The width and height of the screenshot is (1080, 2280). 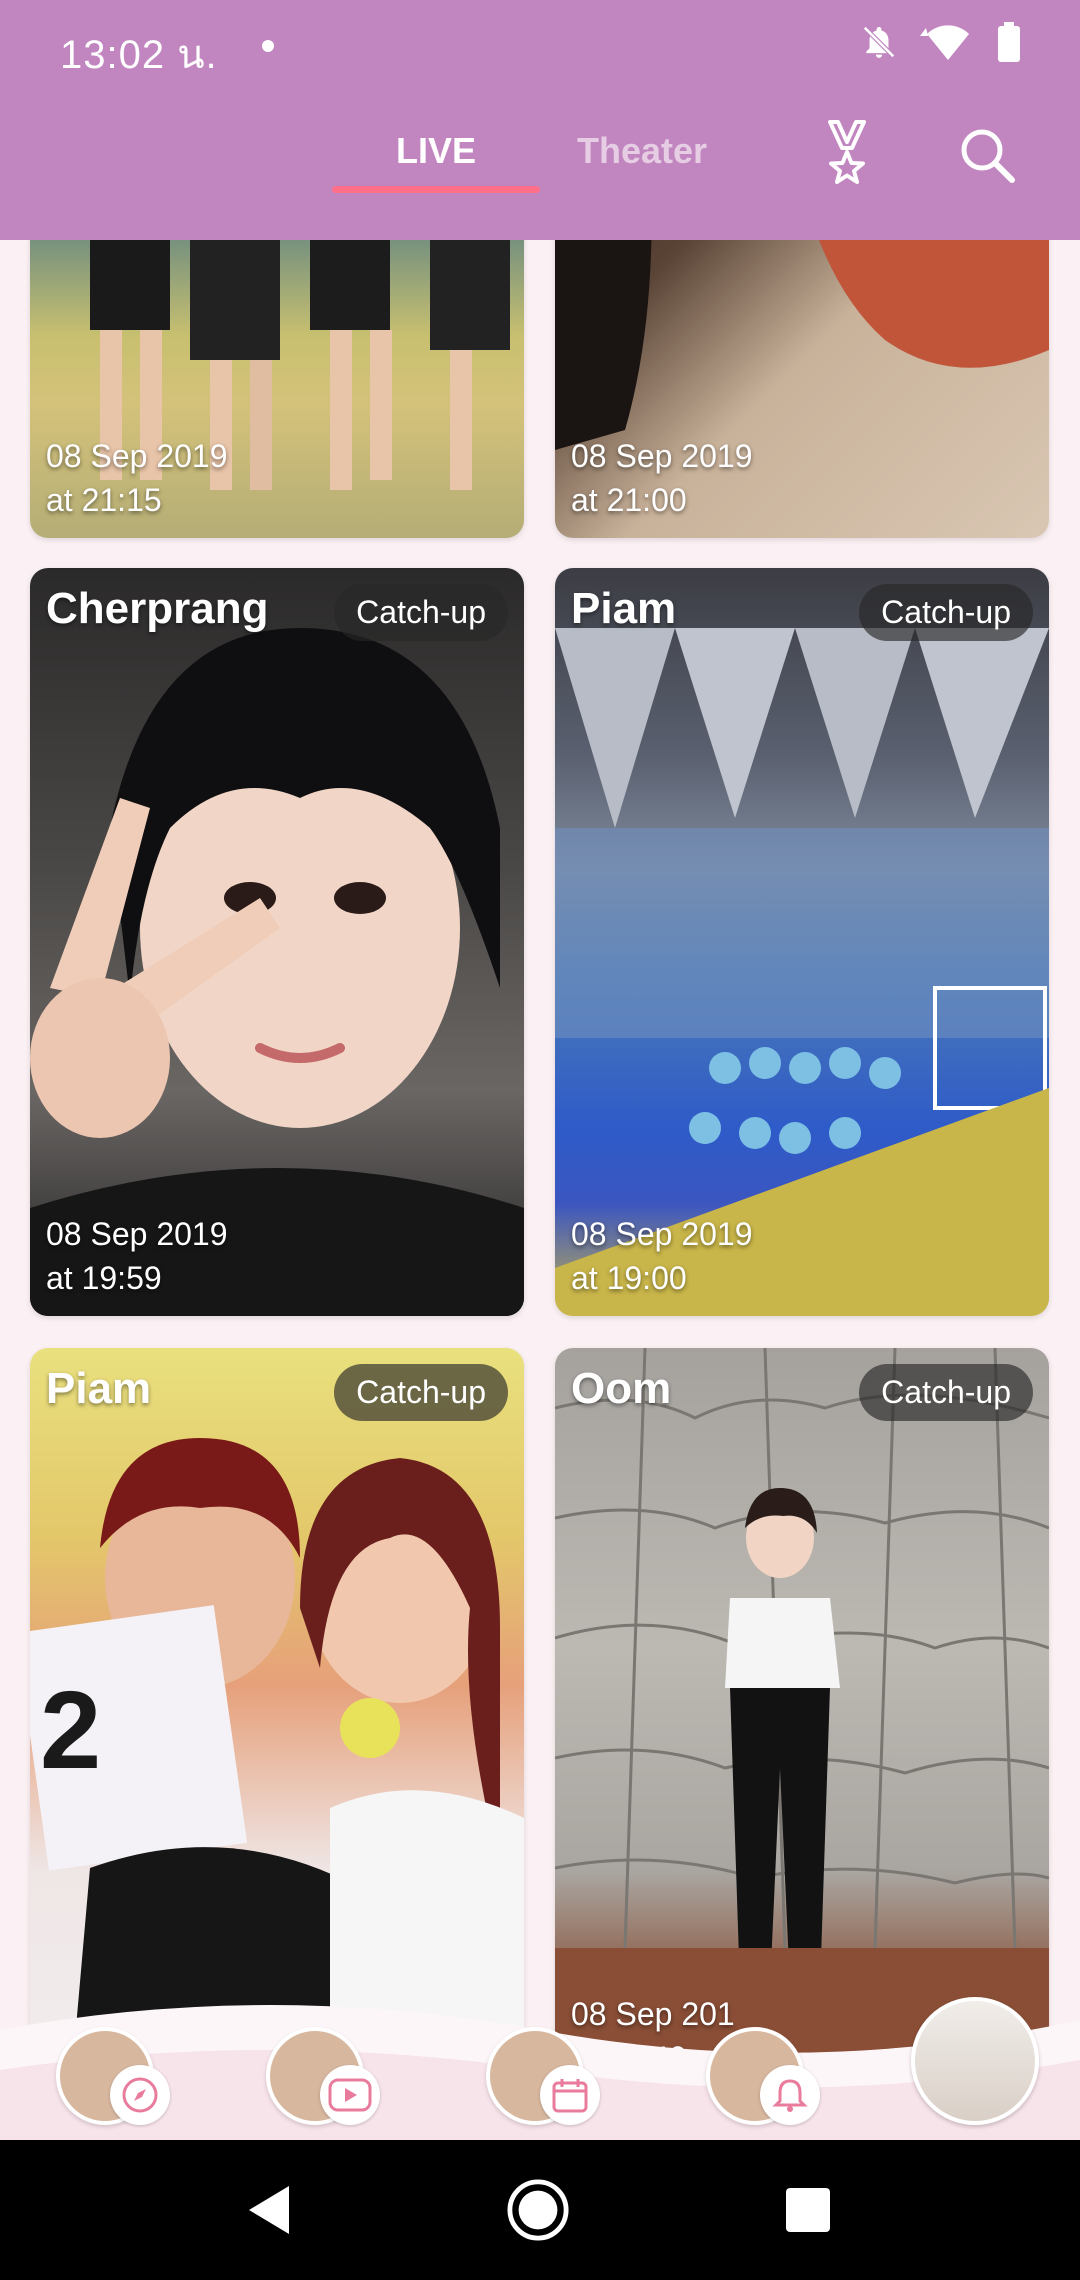 What do you see at coordinates (540, 48) in the screenshot?
I see `status-bar: 13:02 น.` at bounding box center [540, 48].